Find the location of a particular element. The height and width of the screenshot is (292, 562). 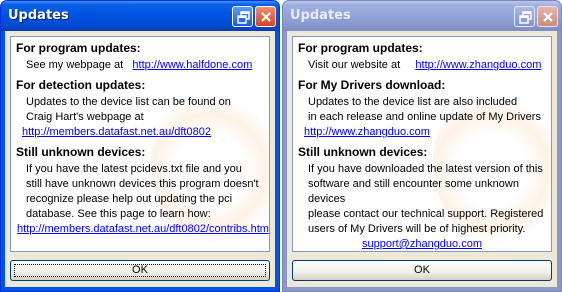

detection-updates-heading: For detection updates: is located at coordinates (81, 85).